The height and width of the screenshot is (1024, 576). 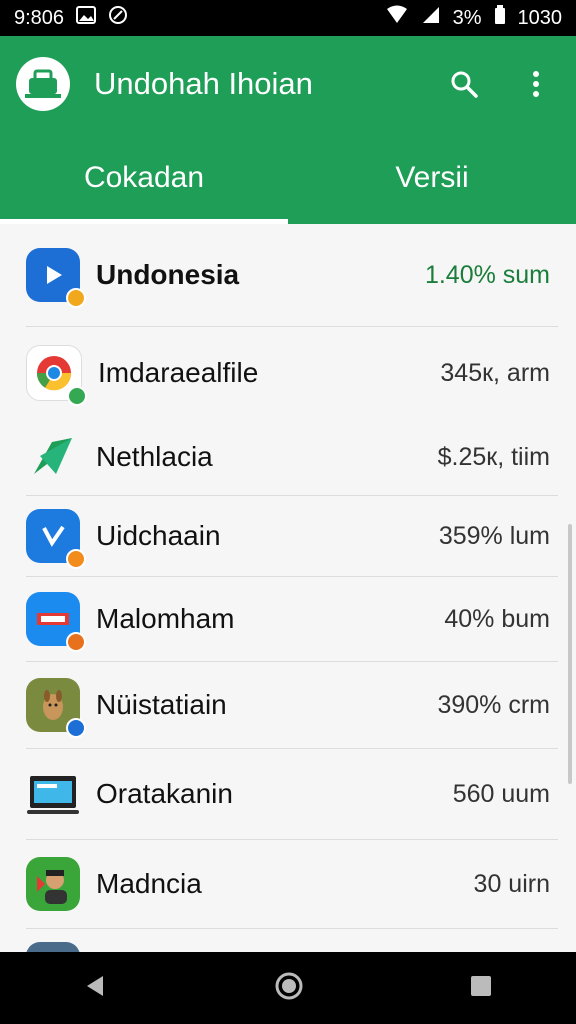 I want to click on tab-bar: Cokadan Versii, so click(x=288, y=178).